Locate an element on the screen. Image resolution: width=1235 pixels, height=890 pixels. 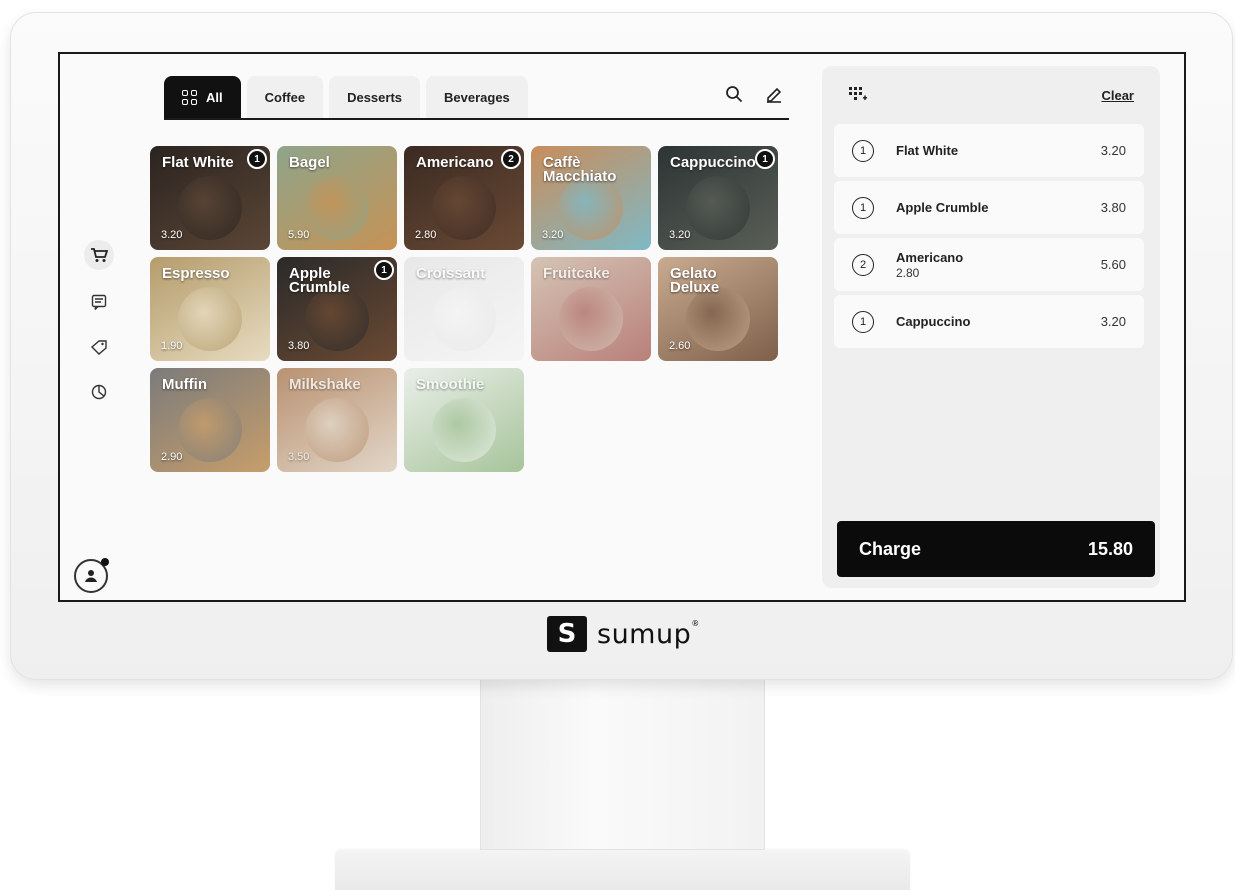
brand-mark: S is located at coordinates (567, 634).